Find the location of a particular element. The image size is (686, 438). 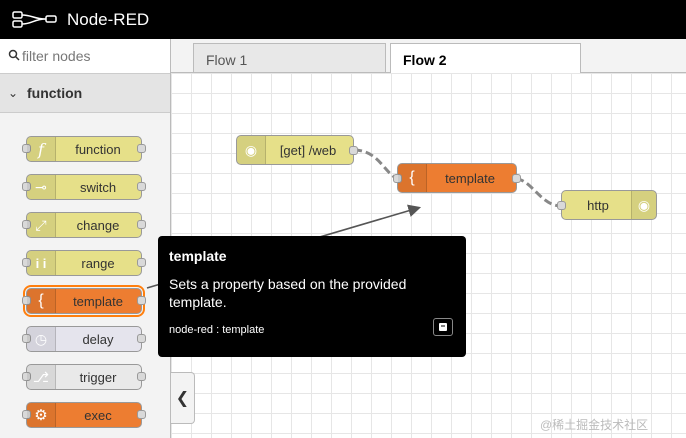

watermark: @稀土掘金技术社区 is located at coordinates (594, 425).